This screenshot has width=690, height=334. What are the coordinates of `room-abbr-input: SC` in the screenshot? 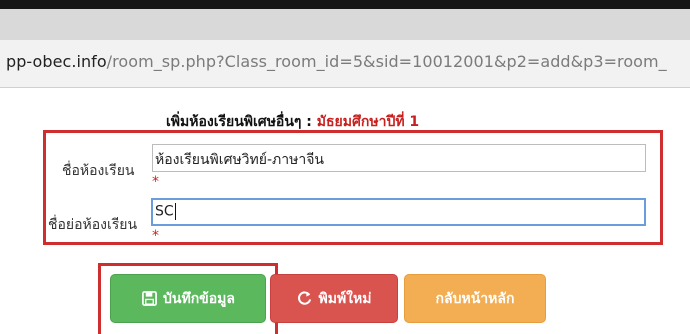 It's located at (398, 212).